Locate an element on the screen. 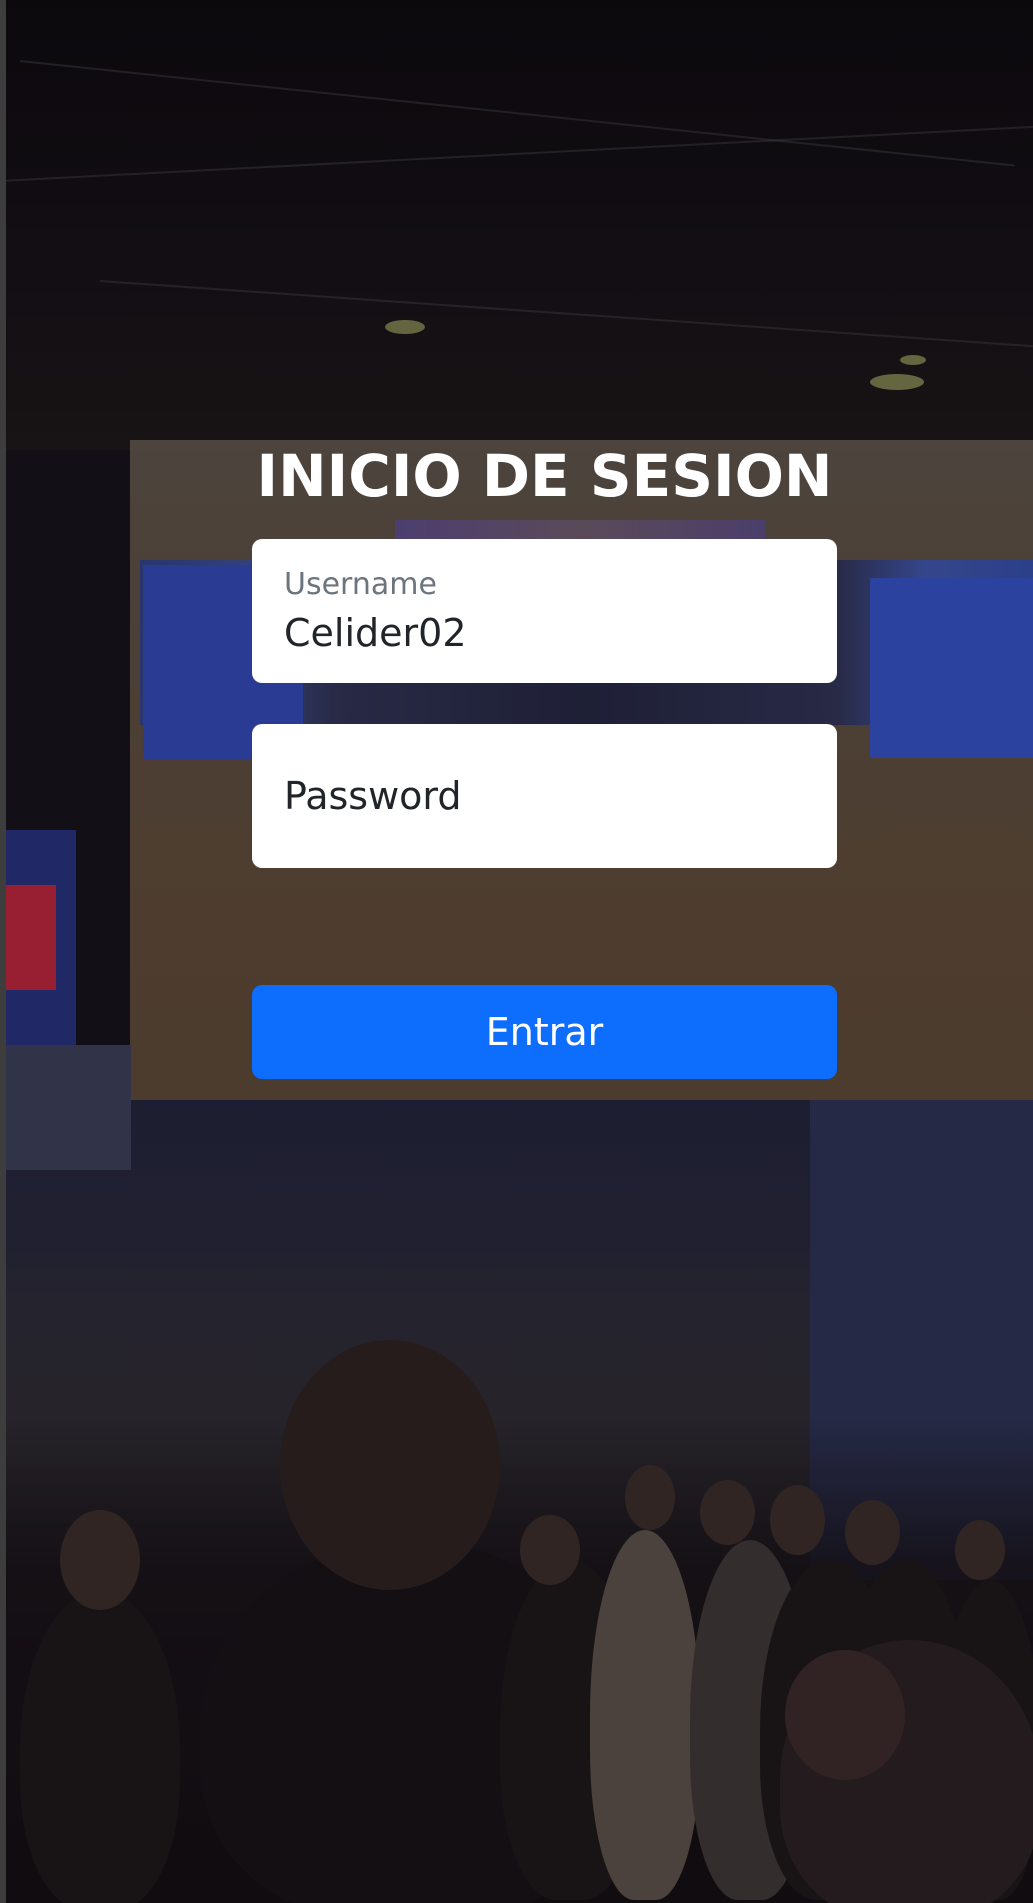  login-title: INICIO DE SESION is located at coordinates (544, 476).